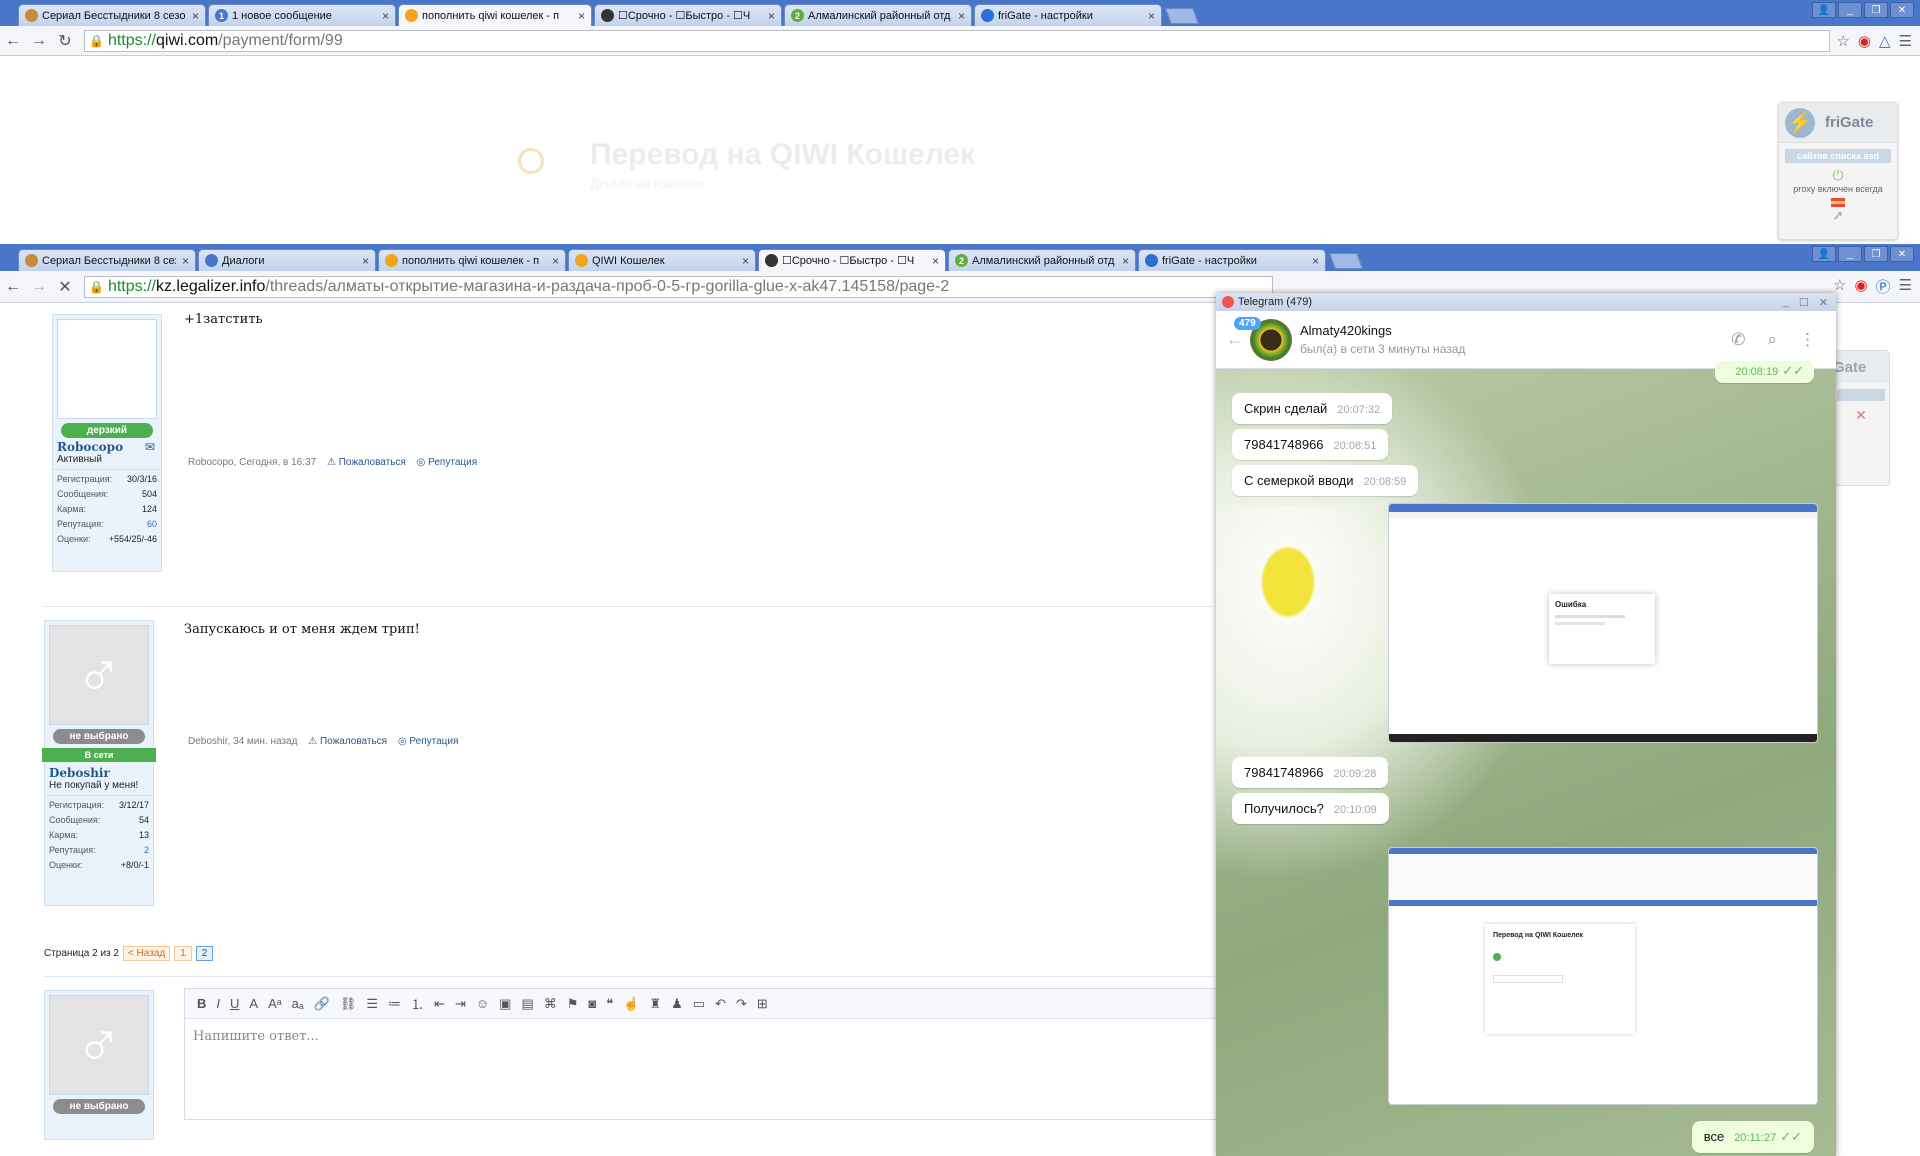  What do you see at coordinates (1883, 286) in the screenshot?
I see `p-extension-icon: Ⓟ` at bounding box center [1883, 286].